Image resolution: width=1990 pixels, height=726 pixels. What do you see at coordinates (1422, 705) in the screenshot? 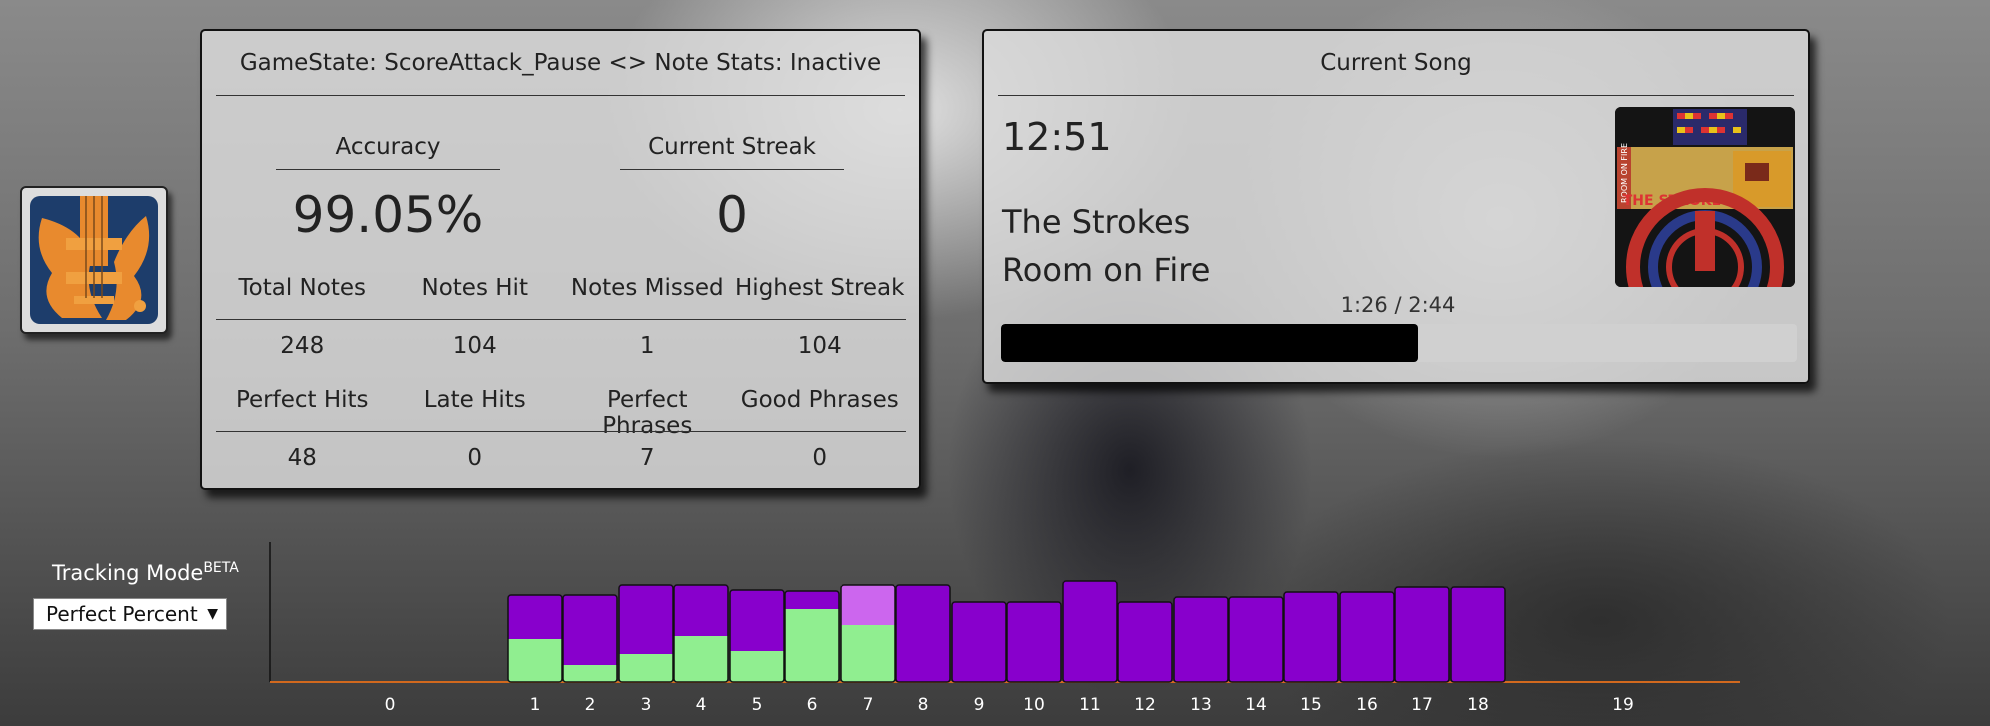
I see `x-tick-17: 17` at bounding box center [1422, 705].